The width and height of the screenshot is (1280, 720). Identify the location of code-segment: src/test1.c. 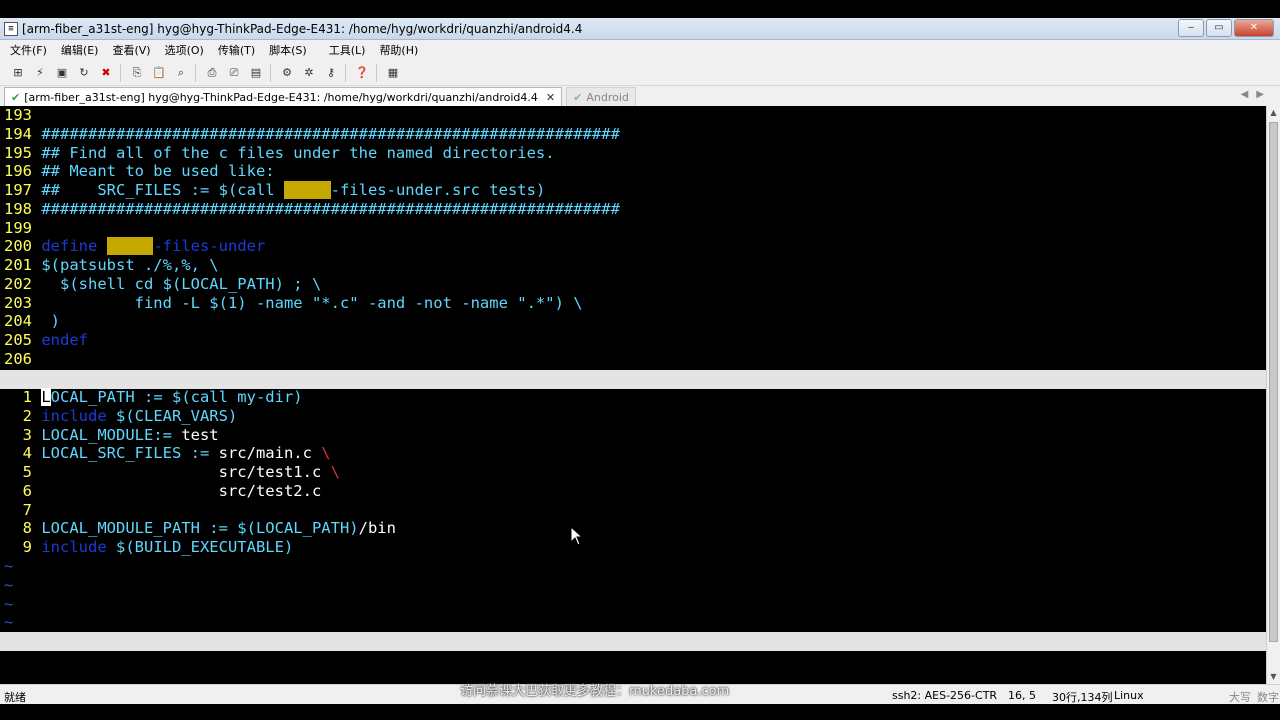
(274, 472).